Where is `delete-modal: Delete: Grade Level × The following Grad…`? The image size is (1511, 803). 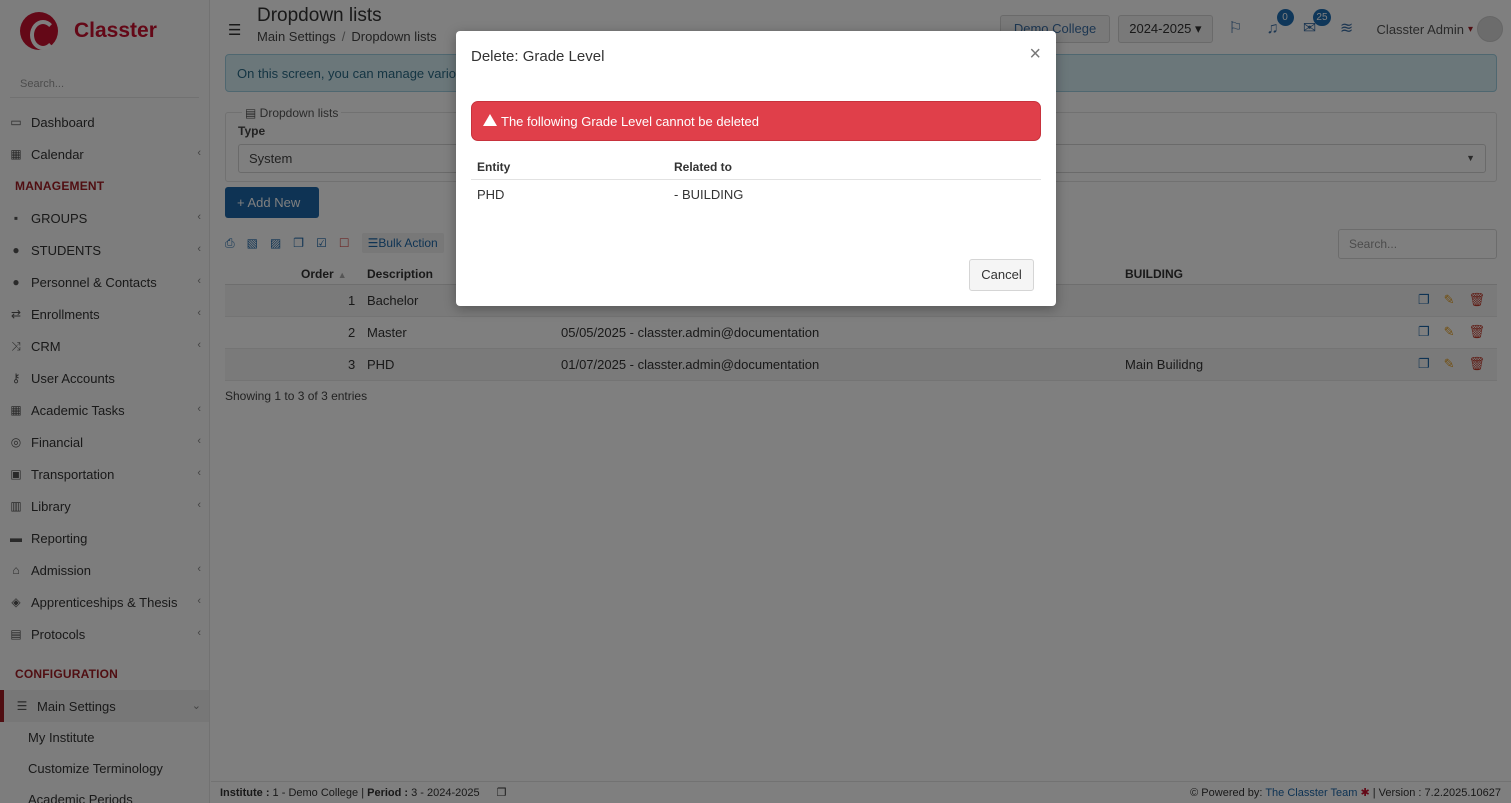 delete-modal: Delete: Grade Level × The following Grad… is located at coordinates (756, 168).